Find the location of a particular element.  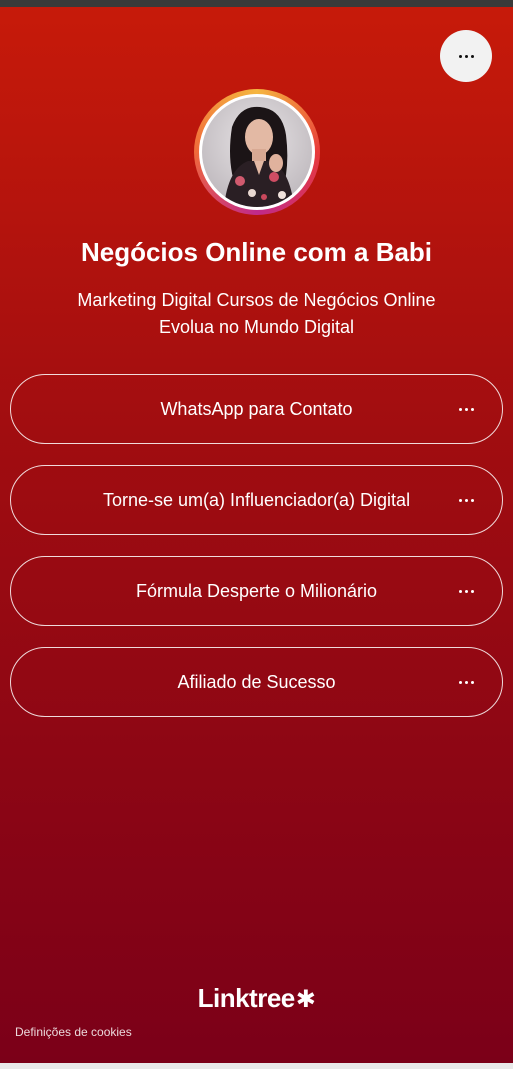

browser-top-bar is located at coordinates (256, 3).